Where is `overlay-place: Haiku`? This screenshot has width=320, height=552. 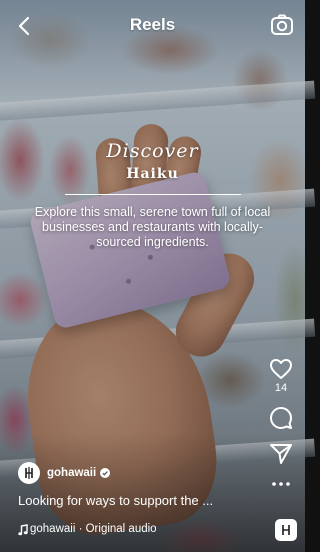
overlay-place: Haiku is located at coordinates (152, 174).